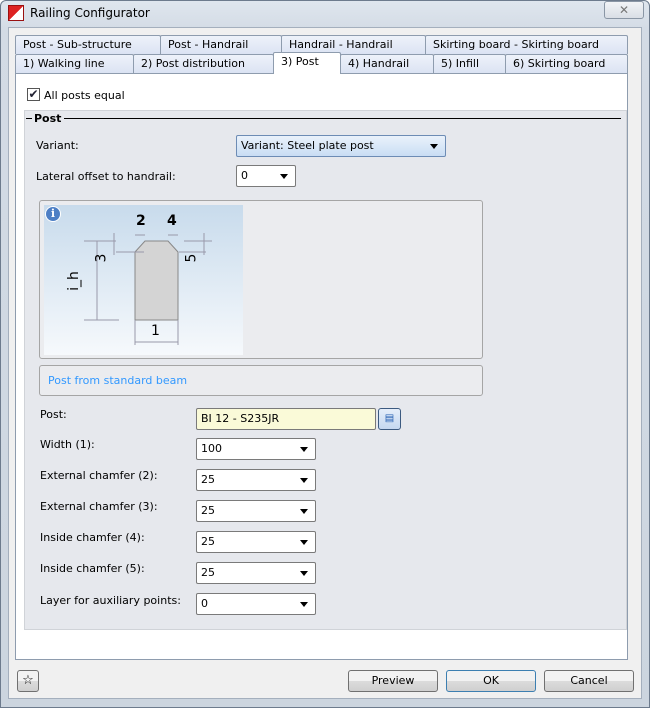 This screenshot has width=650, height=708. I want to click on external-chamfer-3-value: 25, so click(208, 510).